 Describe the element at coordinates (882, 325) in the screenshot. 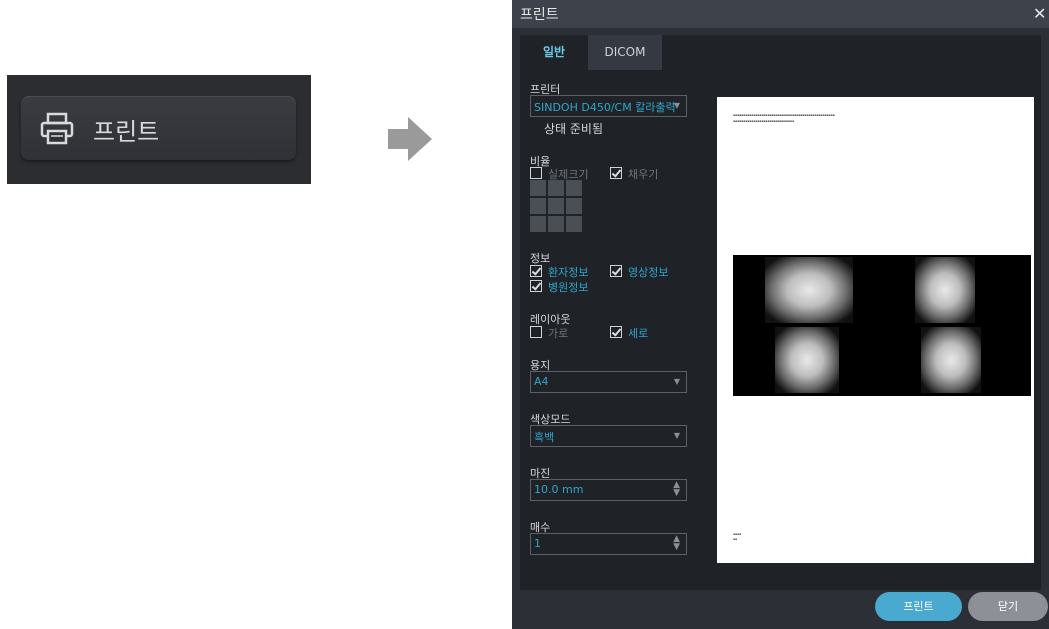

I see `preview-image-film` at that location.